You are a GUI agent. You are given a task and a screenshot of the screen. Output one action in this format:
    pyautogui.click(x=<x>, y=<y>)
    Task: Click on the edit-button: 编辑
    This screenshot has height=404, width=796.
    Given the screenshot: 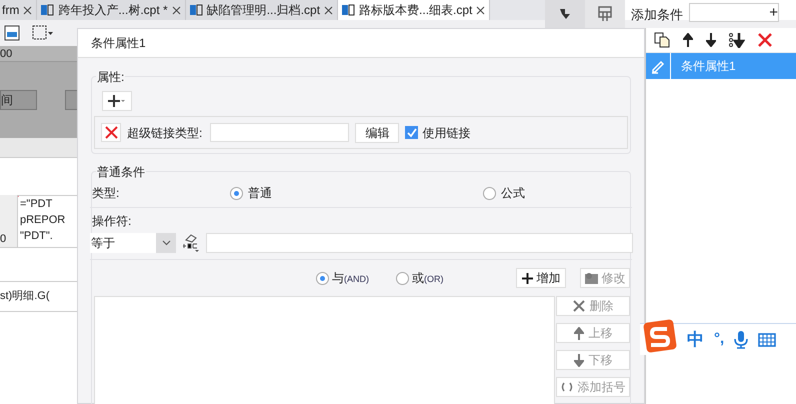 What is the action you would take?
    pyautogui.click(x=377, y=132)
    